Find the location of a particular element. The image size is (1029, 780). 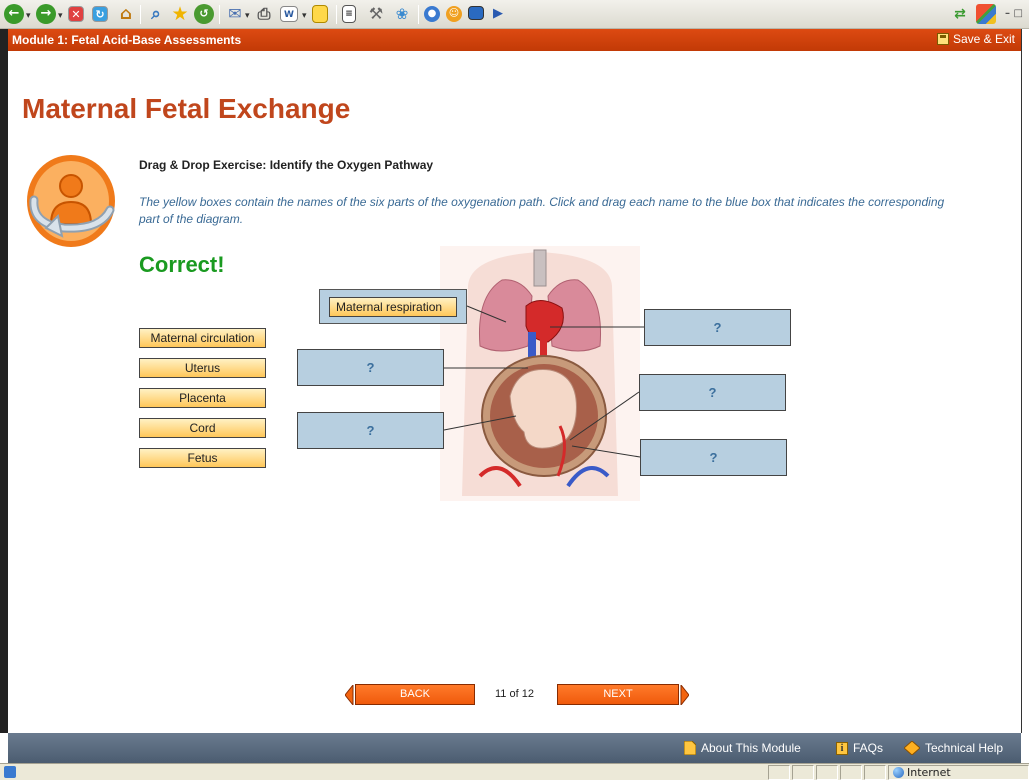

about-module-link: About This Module is located at coordinates (742, 748).